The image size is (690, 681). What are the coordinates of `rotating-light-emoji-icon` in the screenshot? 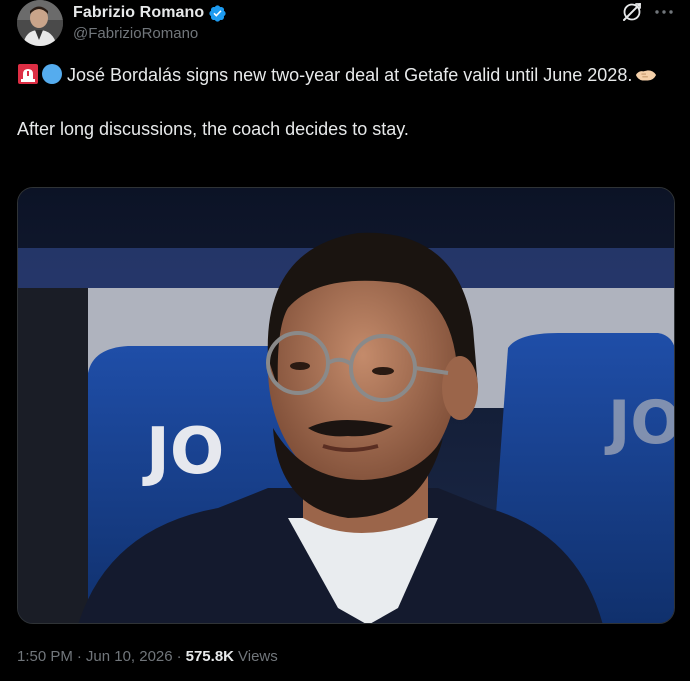 It's located at (28, 74).